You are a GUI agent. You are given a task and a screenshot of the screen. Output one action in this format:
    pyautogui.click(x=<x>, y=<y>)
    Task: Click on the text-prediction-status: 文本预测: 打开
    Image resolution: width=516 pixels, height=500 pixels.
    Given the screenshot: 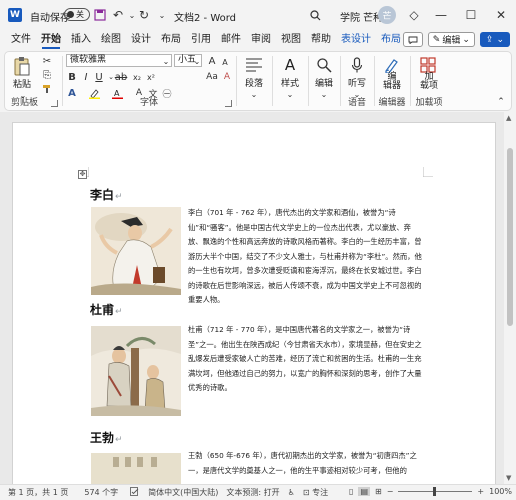 What is the action you would take?
    pyautogui.click(x=252, y=492)
    